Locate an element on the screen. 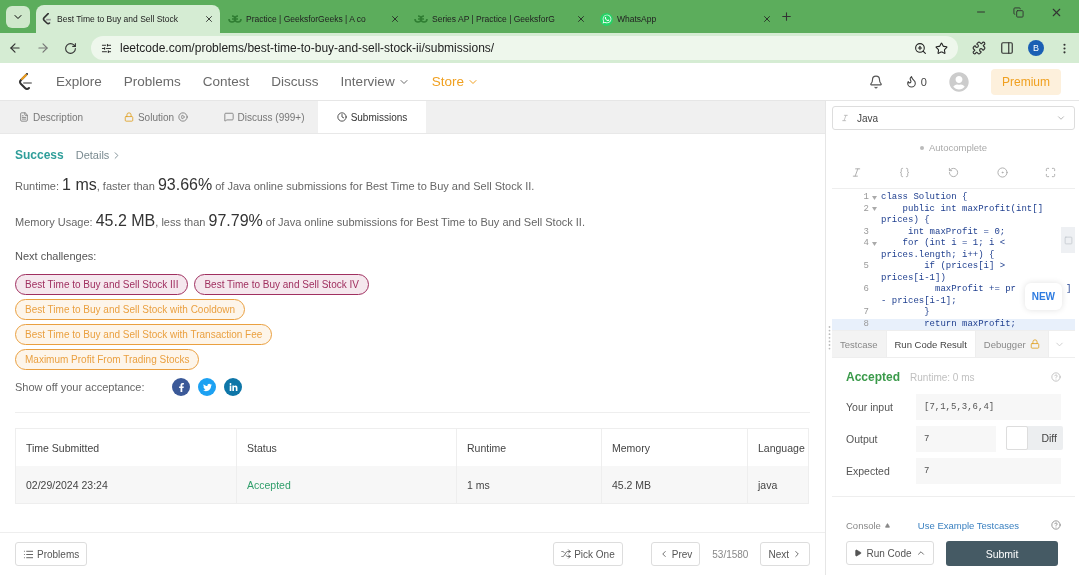  resize-handle-icon is located at coordinates (829, 338).